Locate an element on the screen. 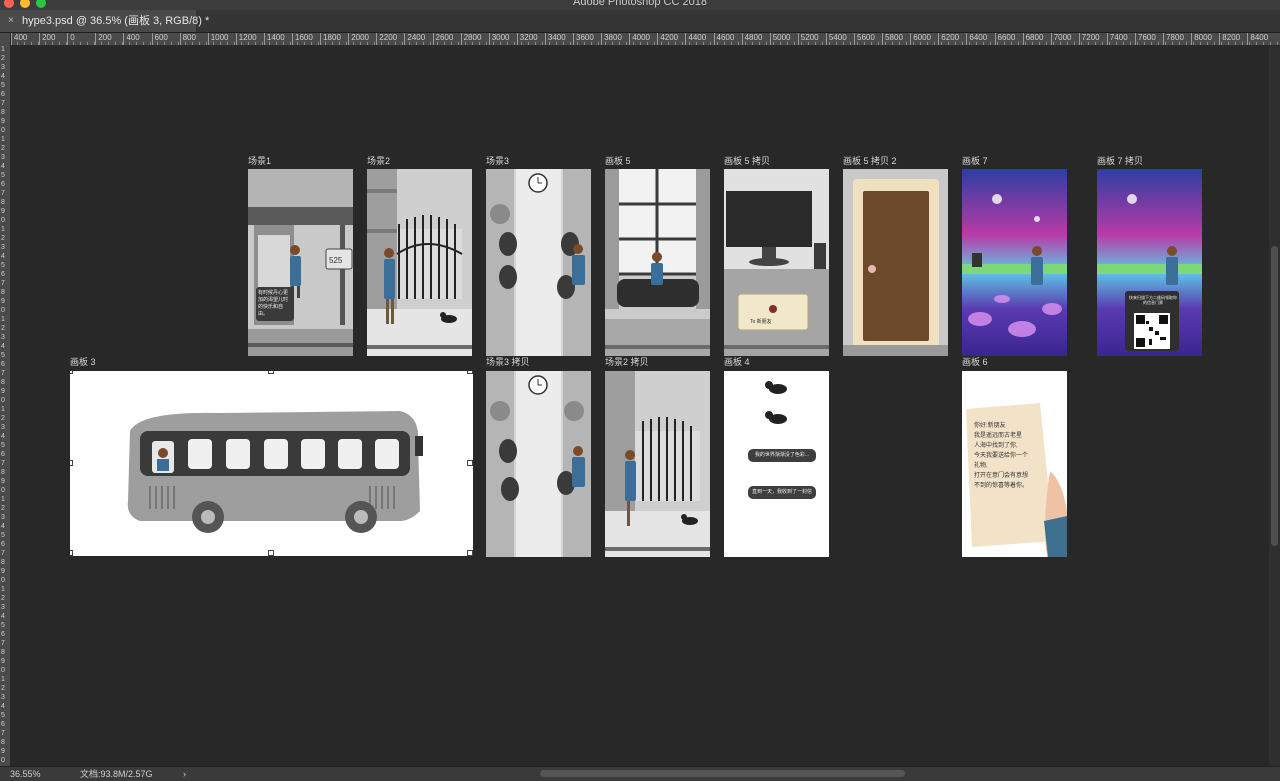 Image resolution: width=1280 pixels, height=781 pixels. board7-illustration is located at coordinates (1014, 262).